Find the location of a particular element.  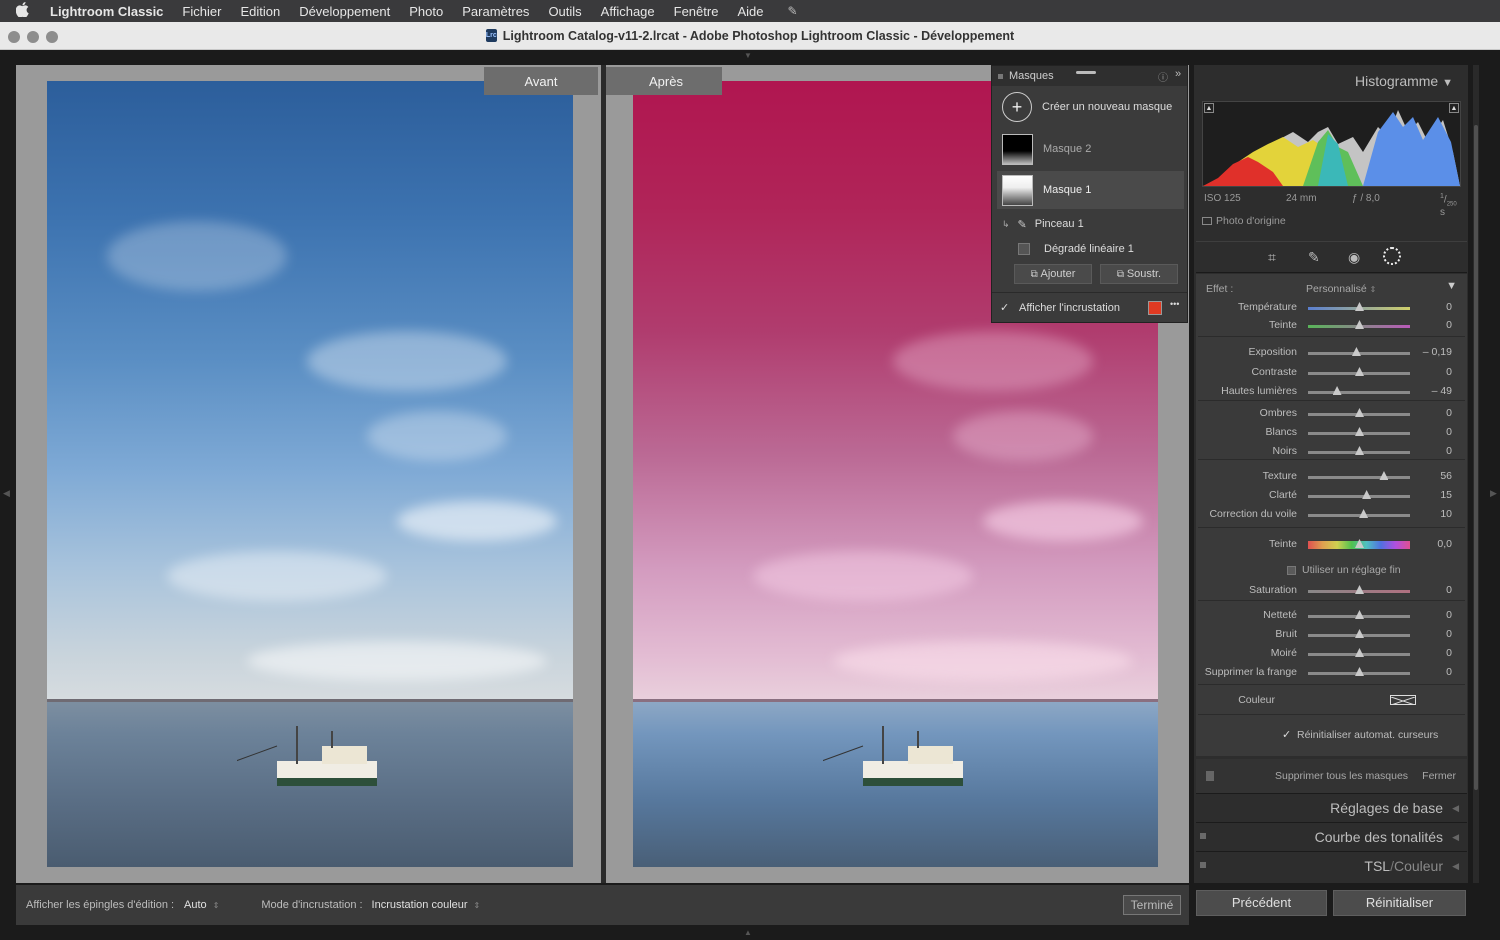

fine-adjust-row: Utiliser un réglage fin is located at coordinates (1344, 570).